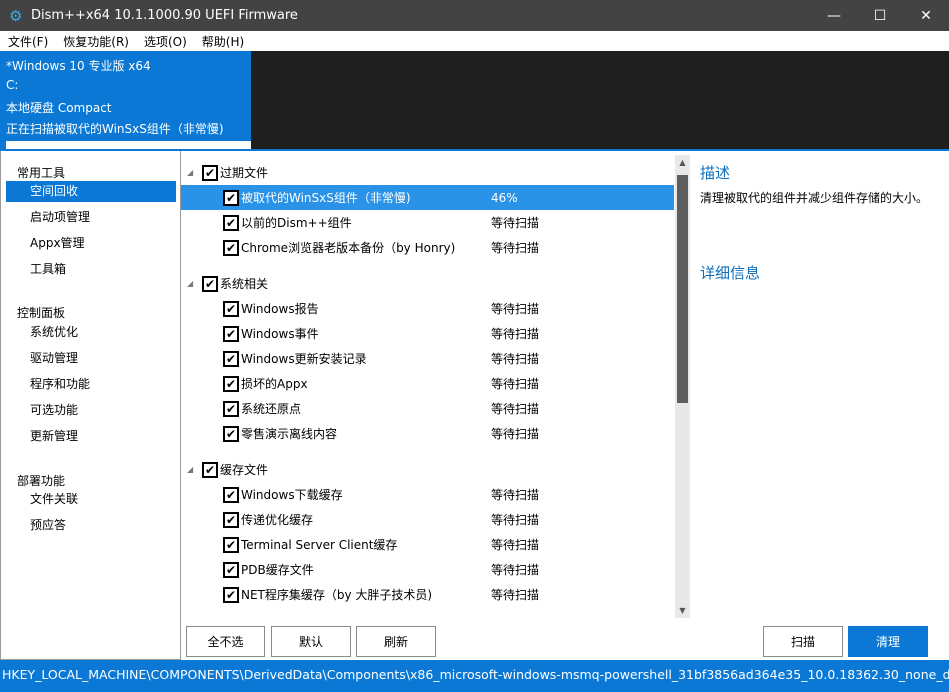  I want to click on scan-button: 扫描, so click(803, 641).